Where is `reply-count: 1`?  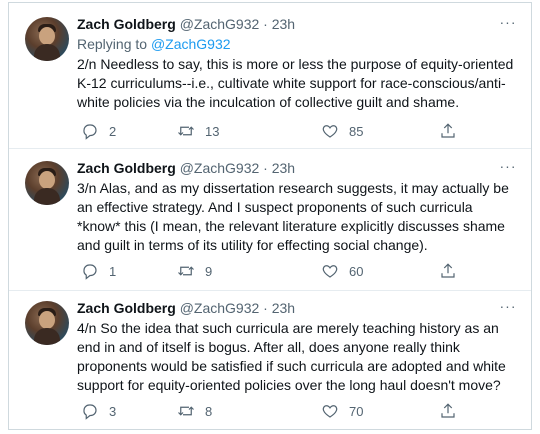 reply-count: 1 is located at coordinates (113, 271).